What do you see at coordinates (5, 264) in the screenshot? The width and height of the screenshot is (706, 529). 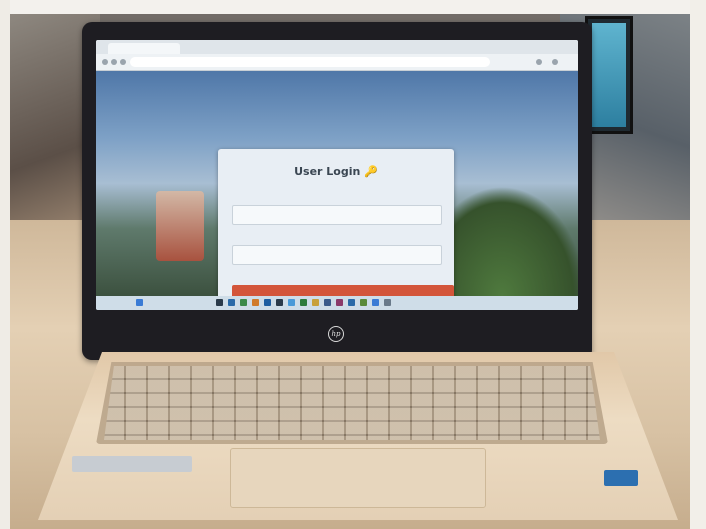 I see `photo-border-left` at bounding box center [5, 264].